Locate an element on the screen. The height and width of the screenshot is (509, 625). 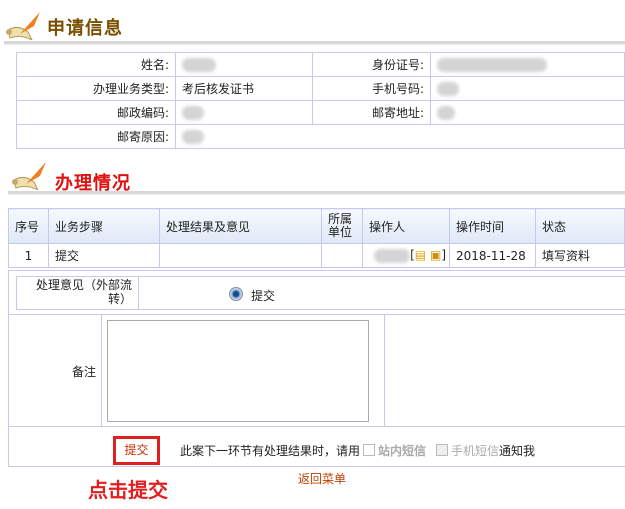
name-value-redacted is located at coordinates (199, 64).